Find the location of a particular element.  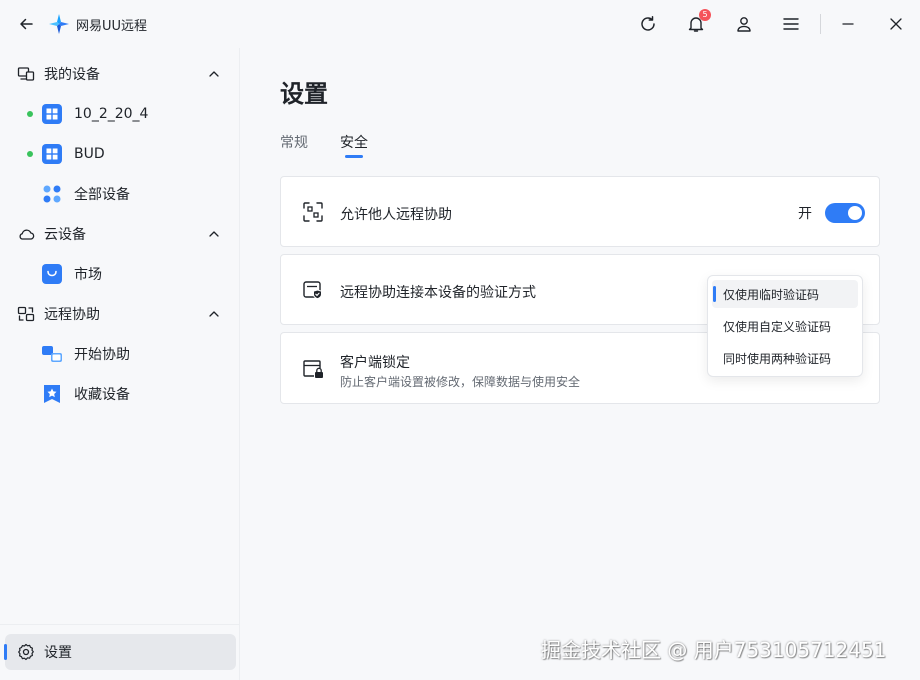

settings-label: 设置 is located at coordinates (58, 653).